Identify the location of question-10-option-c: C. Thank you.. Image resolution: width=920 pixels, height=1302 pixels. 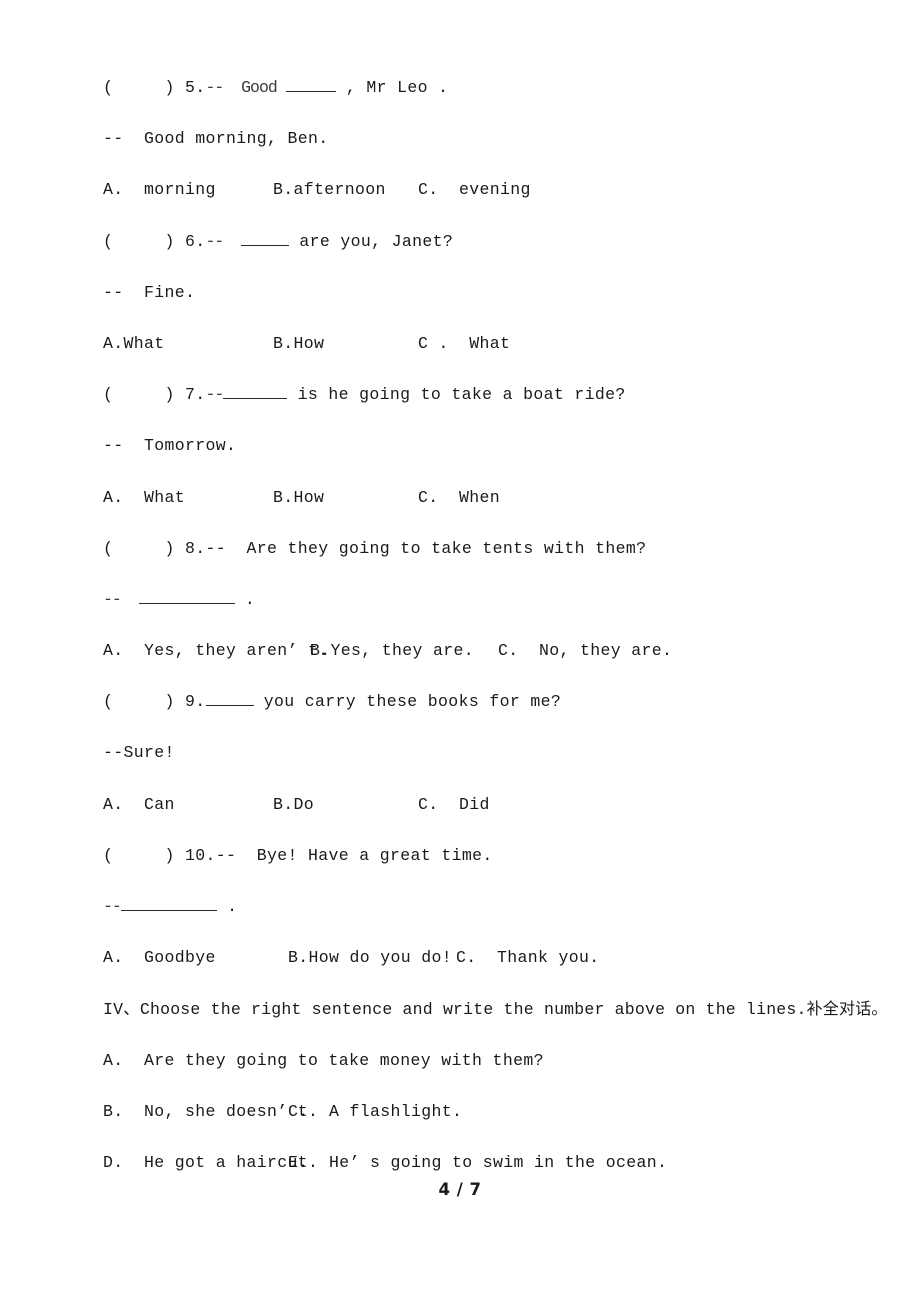
(528, 957).